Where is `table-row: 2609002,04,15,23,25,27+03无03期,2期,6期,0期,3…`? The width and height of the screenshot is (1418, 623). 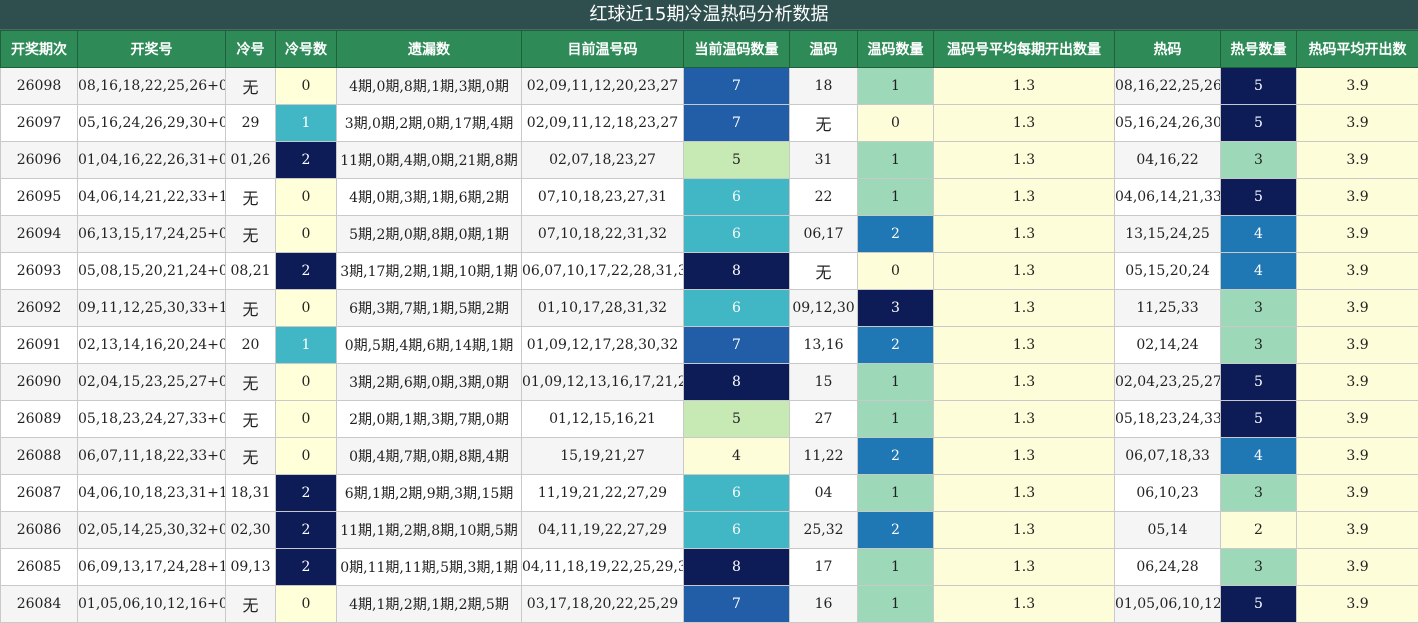
table-row: 2609002,04,15,23,25,27+03无03期,2期,6期,0期,3… is located at coordinates (709, 382).